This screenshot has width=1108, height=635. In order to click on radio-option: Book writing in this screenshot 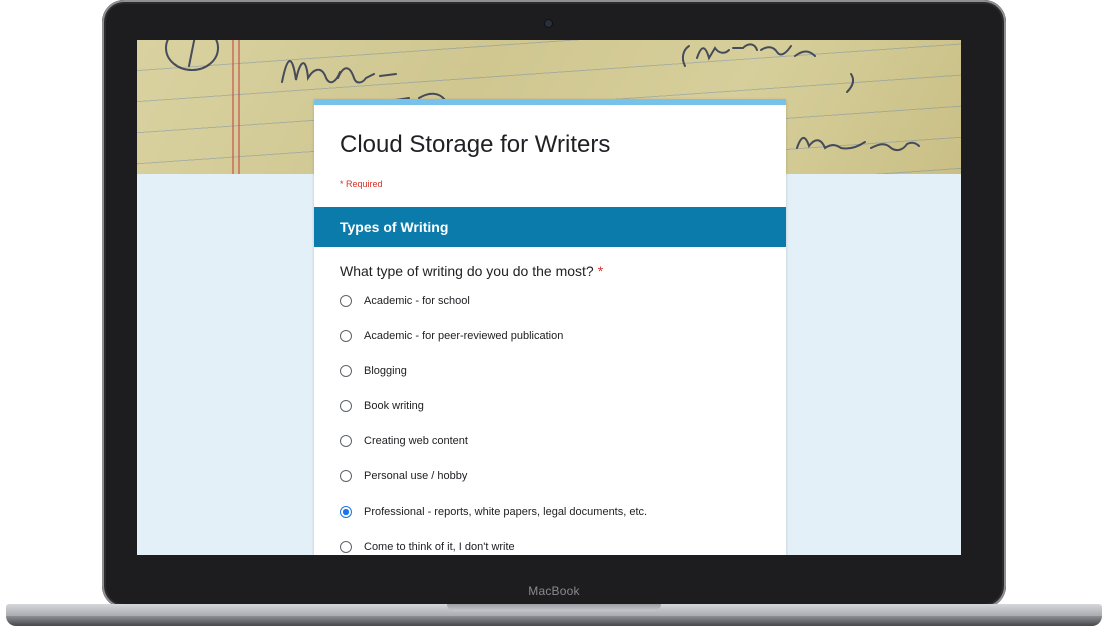, I will do `click(382, 406)`.